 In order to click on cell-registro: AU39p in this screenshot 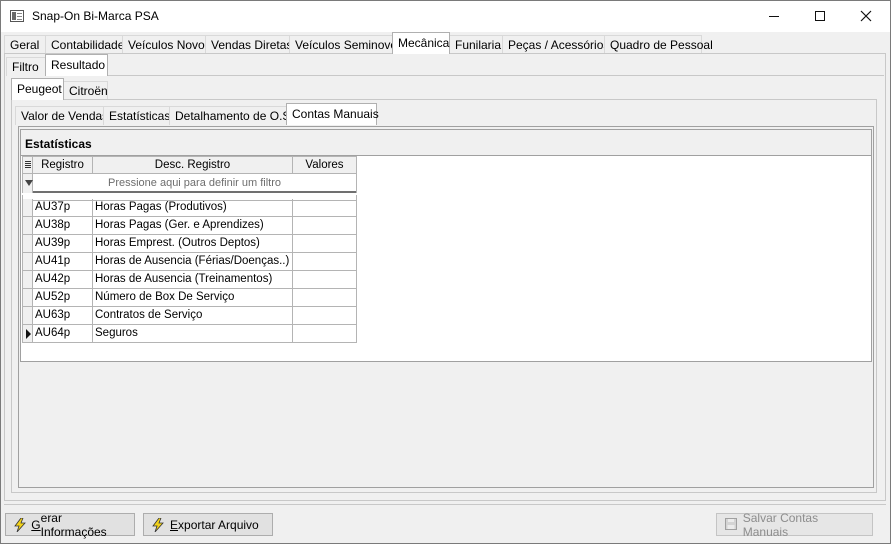, I will do `click(63, 244)`.